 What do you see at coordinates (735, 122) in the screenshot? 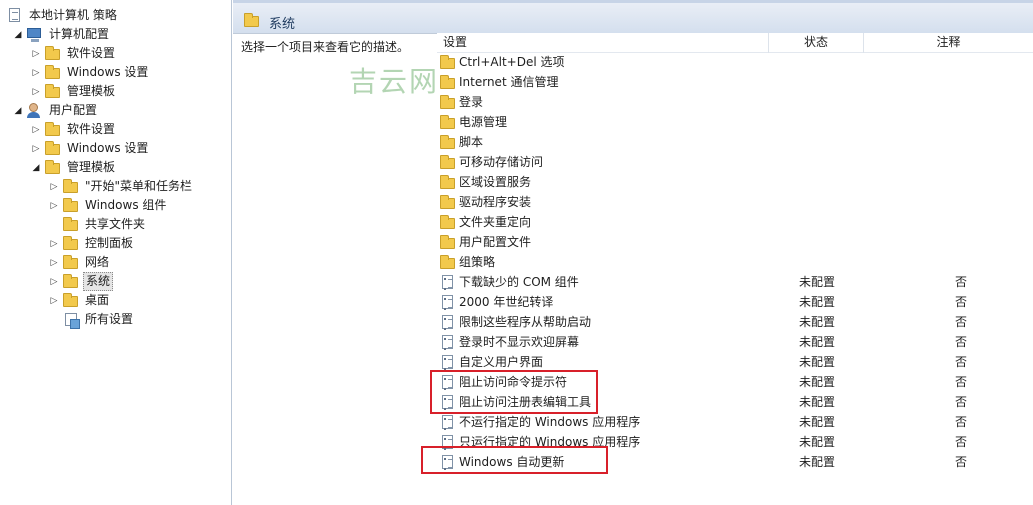
I see `folder-row: 电源管理` at bounding box center [735, 122].